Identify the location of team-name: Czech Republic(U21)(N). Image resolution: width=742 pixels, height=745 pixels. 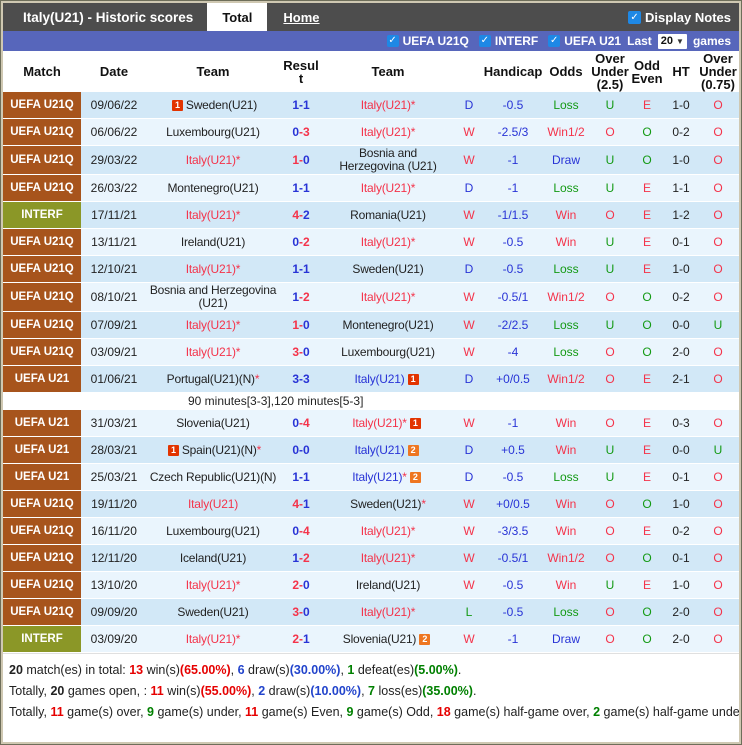
(213, 476).